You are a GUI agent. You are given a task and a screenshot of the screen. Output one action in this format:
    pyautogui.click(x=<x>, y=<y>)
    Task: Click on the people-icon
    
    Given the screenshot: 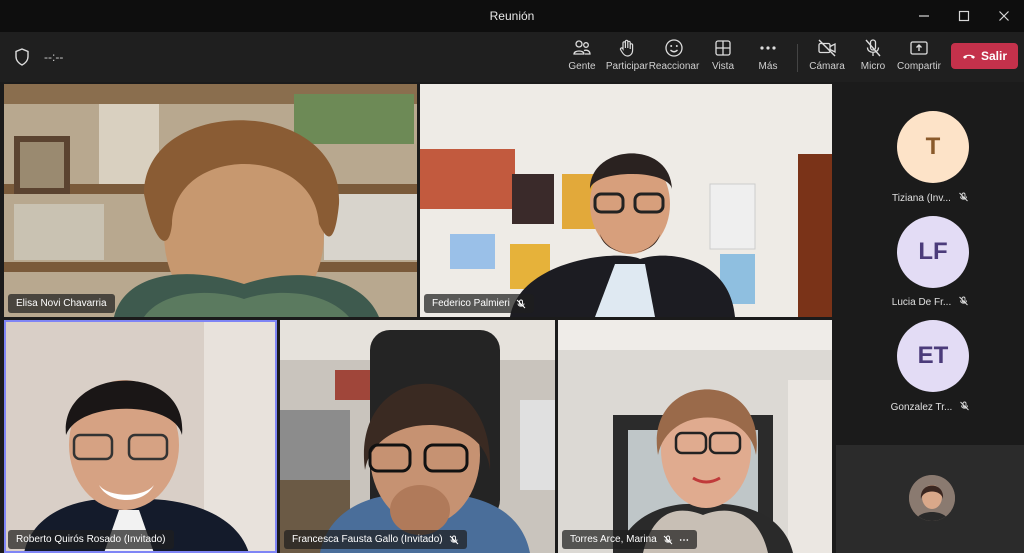 What is the action you would take?
    pyautogui.click(x=582, y=47)
    